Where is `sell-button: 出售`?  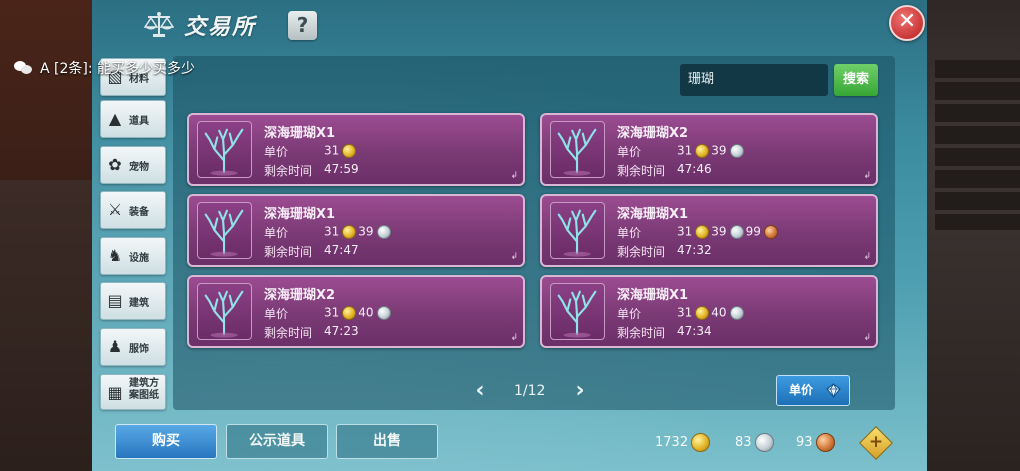
sell-button: 出售 is located at coordinates (387, 441).